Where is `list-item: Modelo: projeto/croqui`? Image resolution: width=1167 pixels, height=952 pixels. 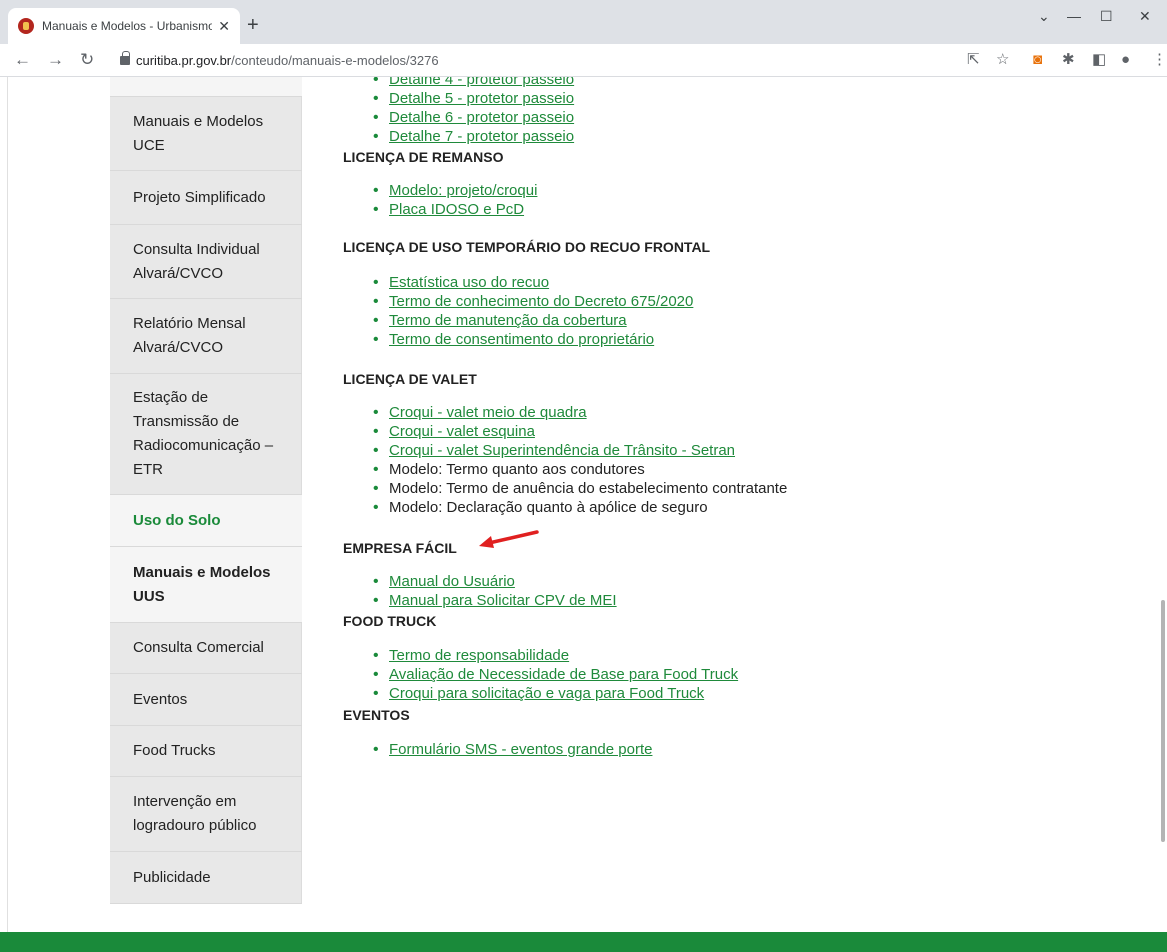 list-item: Modelo: projeto/croqui is located at coordinates (455, 191).